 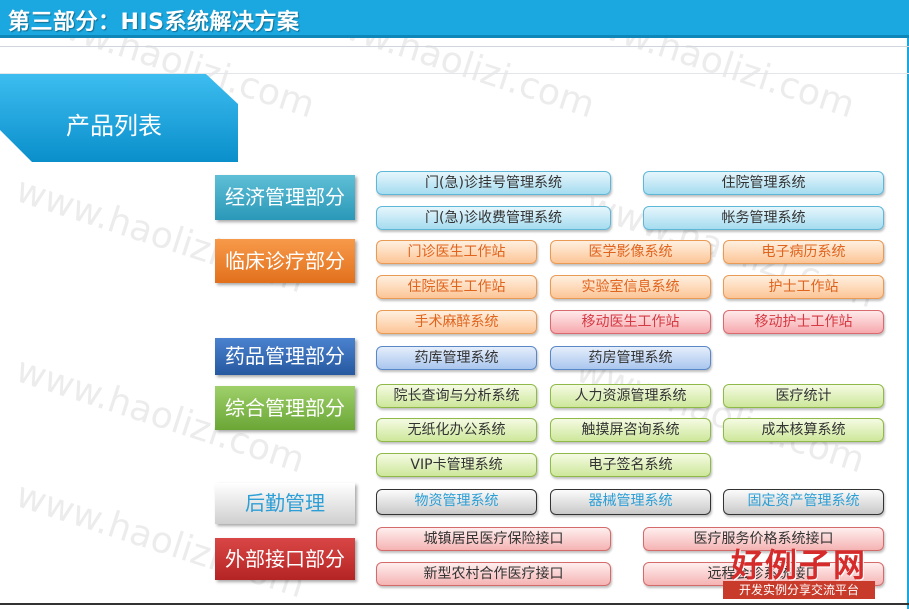 I want to click on system-anesthesia: 手术麻醉系统, so click(x=456, y=322).